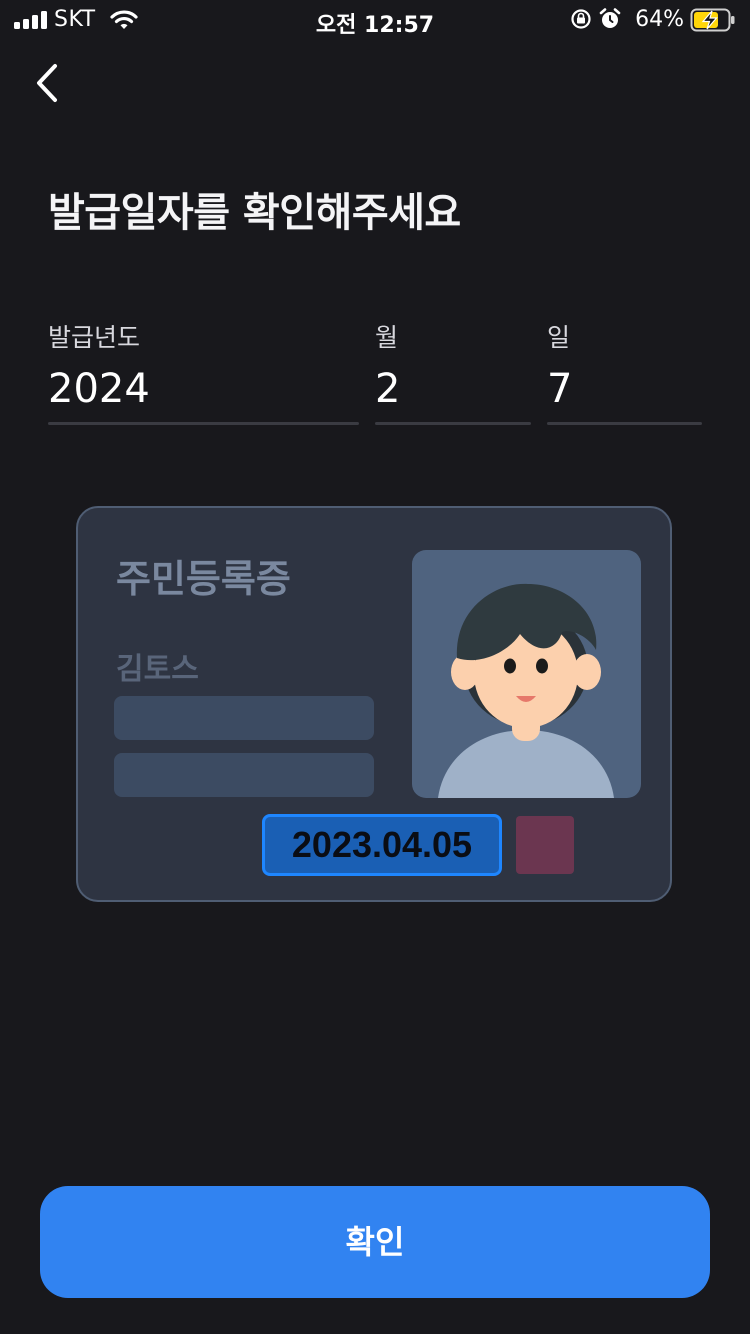  Describe the element at coordinates (559, 337) in the screenshot. I see `day-label: 일` at that location.